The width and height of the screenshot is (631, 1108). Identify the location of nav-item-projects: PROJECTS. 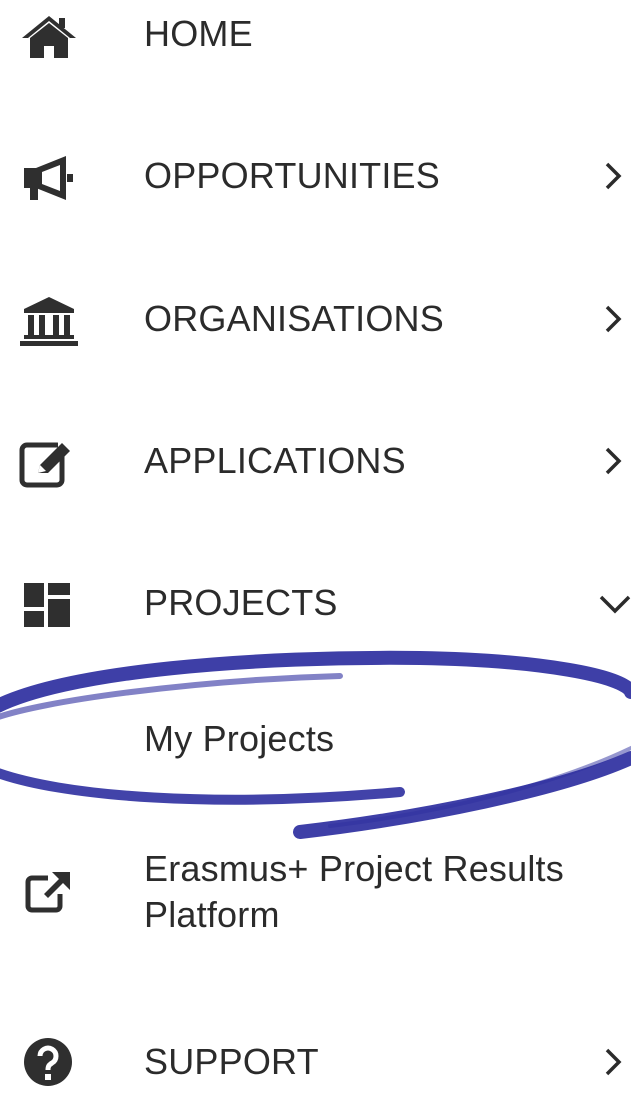
(315, 609).